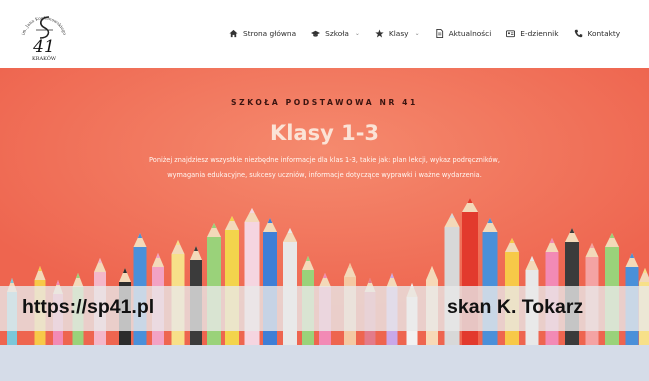 The image size is (649, 381). What do you see at coordinates (324, 363) in the screenshot?
I see `footer-strip` at bounding box center [324, 363].